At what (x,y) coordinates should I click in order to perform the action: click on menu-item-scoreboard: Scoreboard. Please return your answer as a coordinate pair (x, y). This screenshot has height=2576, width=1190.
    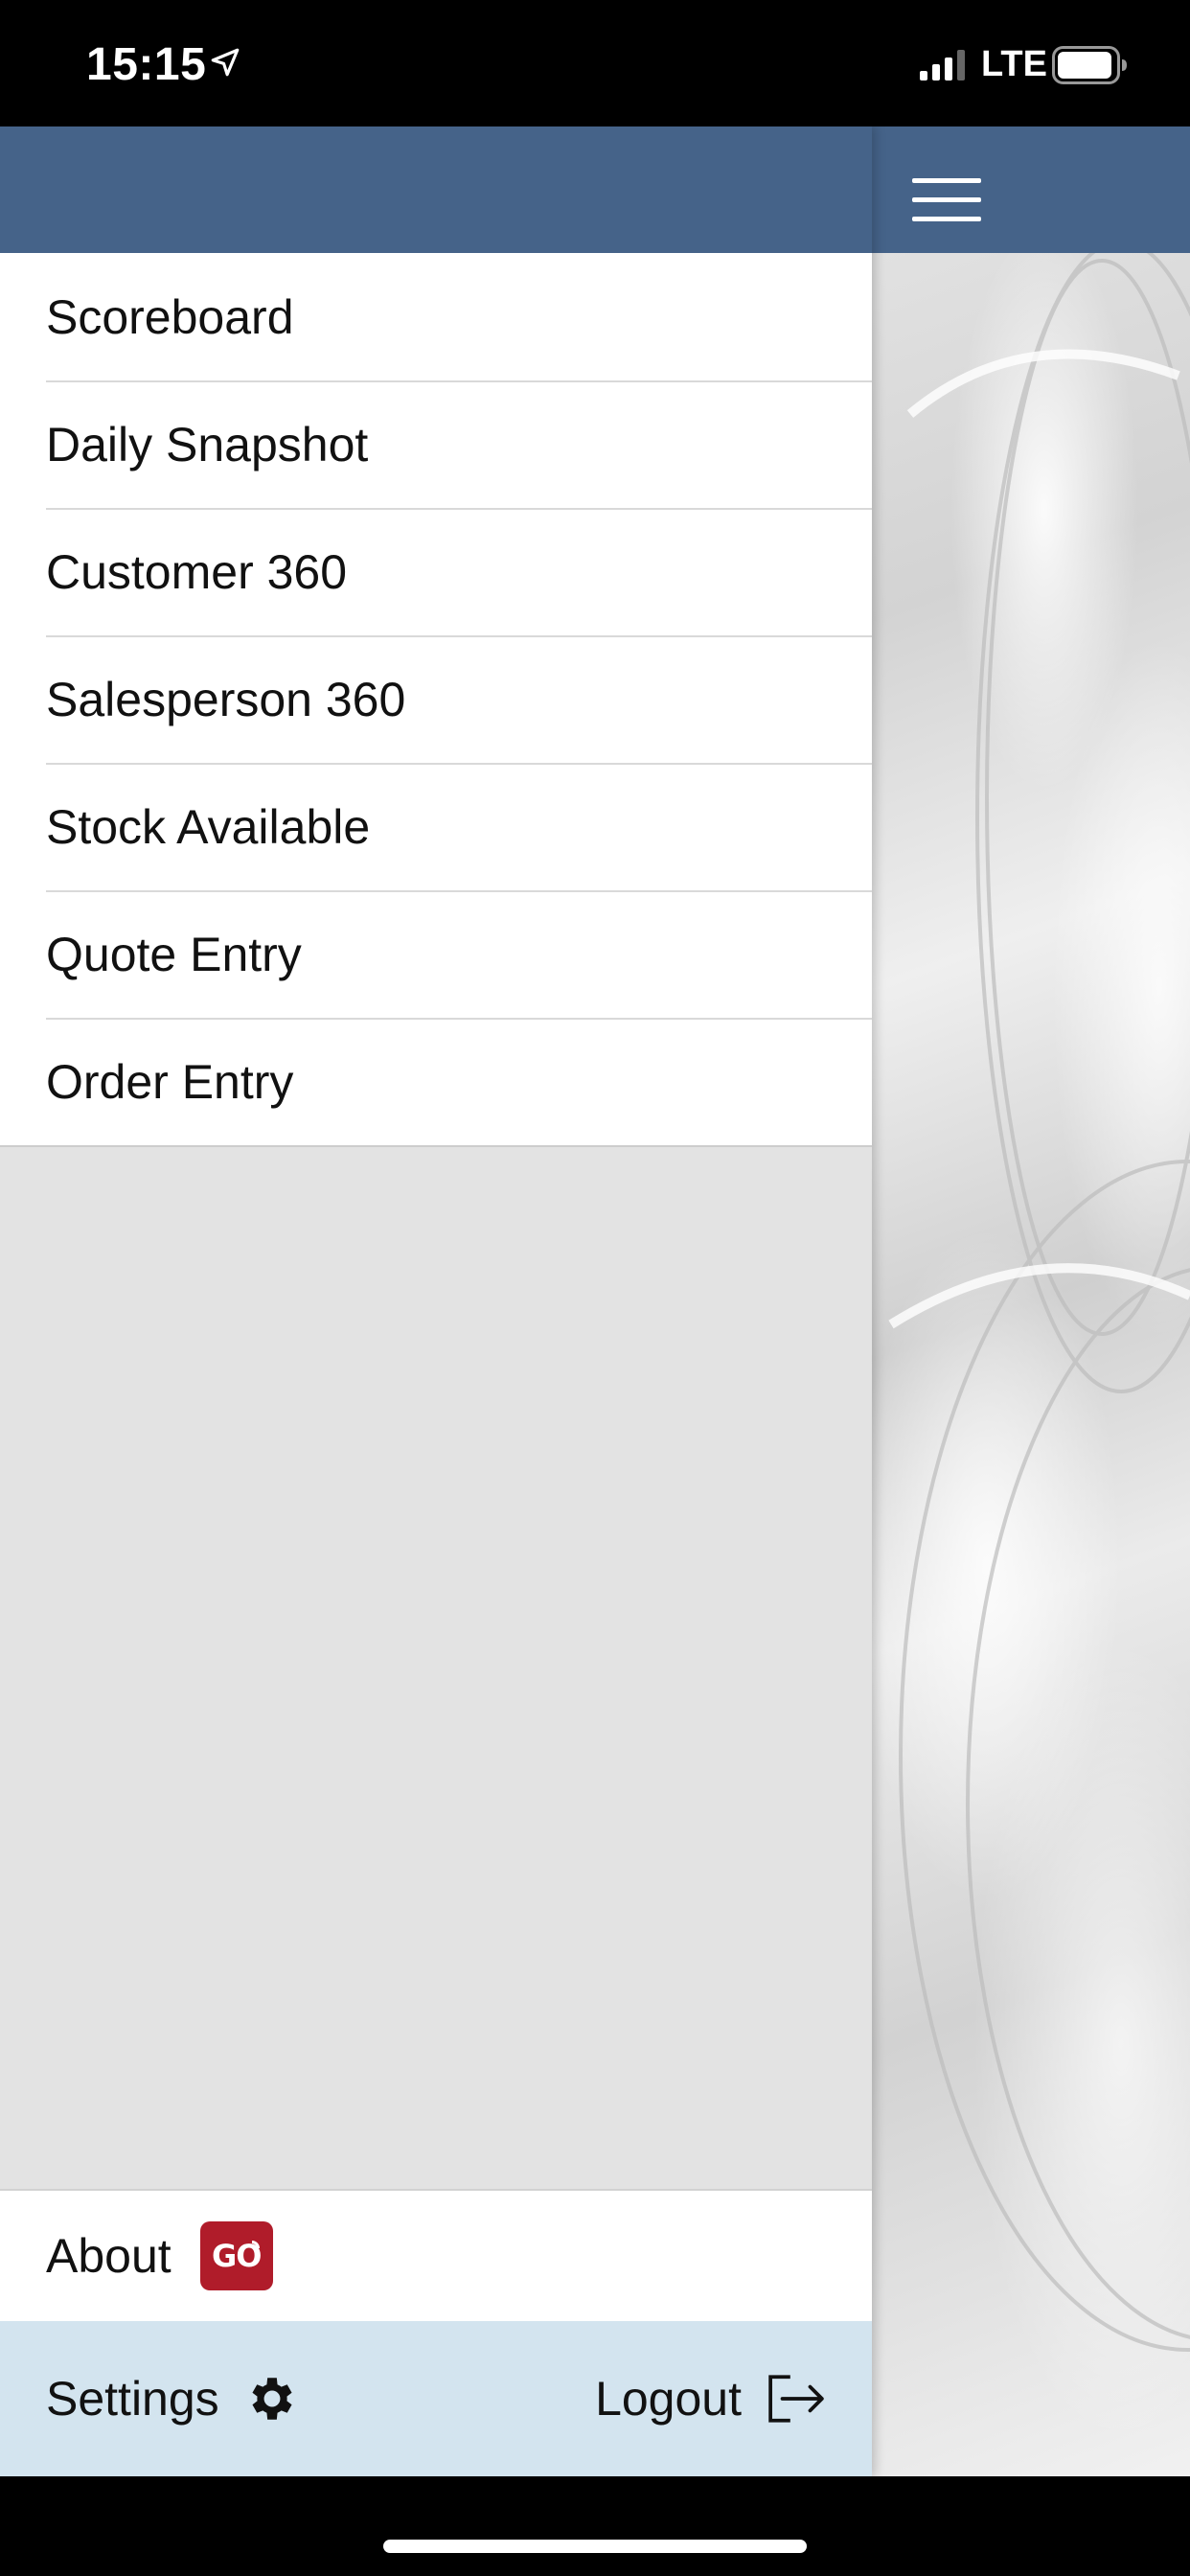
    Looking at the image, I should click on (436, 316).